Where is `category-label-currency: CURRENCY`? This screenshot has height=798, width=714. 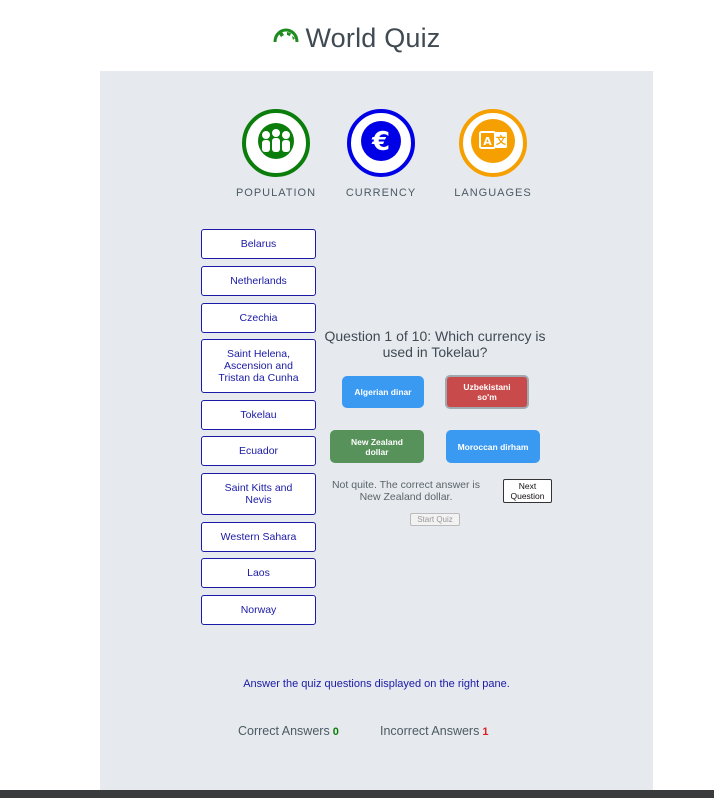 category-label-currency: CURRENCY is located at coordinates (381, 193).